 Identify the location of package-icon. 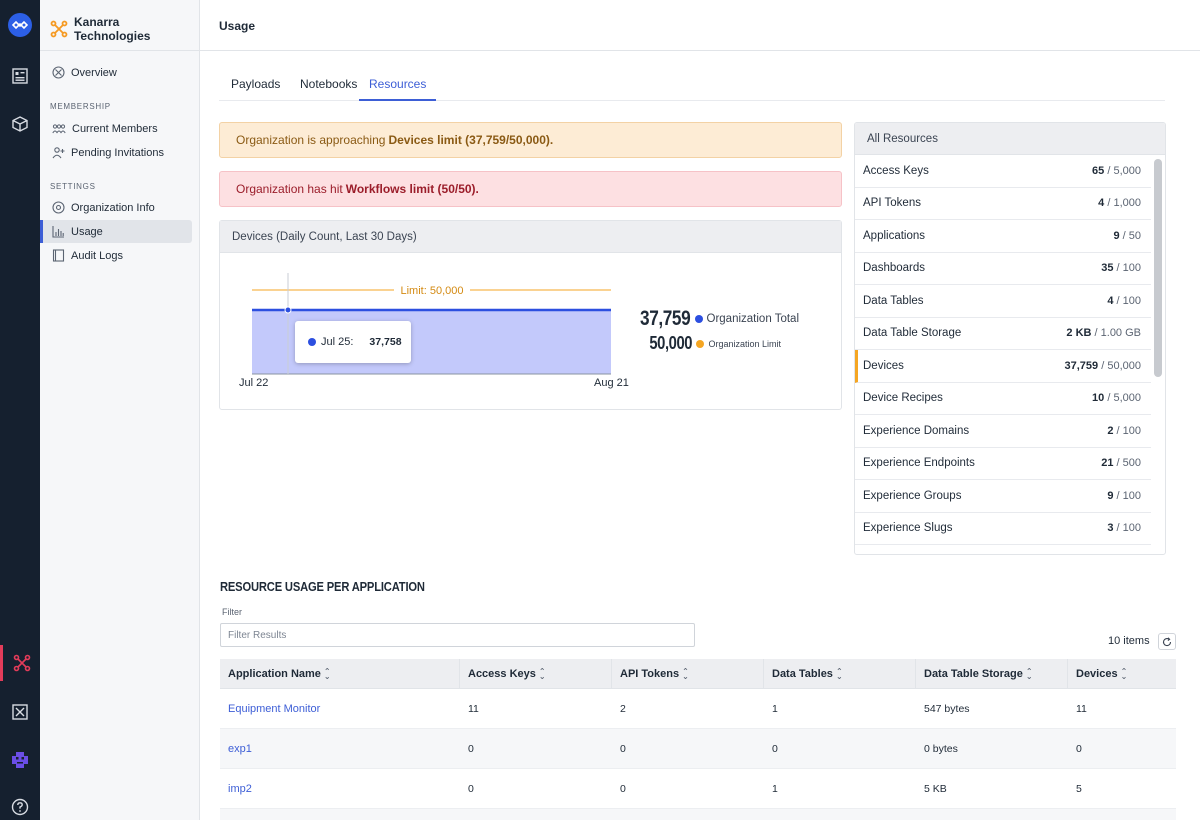
(20, 124).